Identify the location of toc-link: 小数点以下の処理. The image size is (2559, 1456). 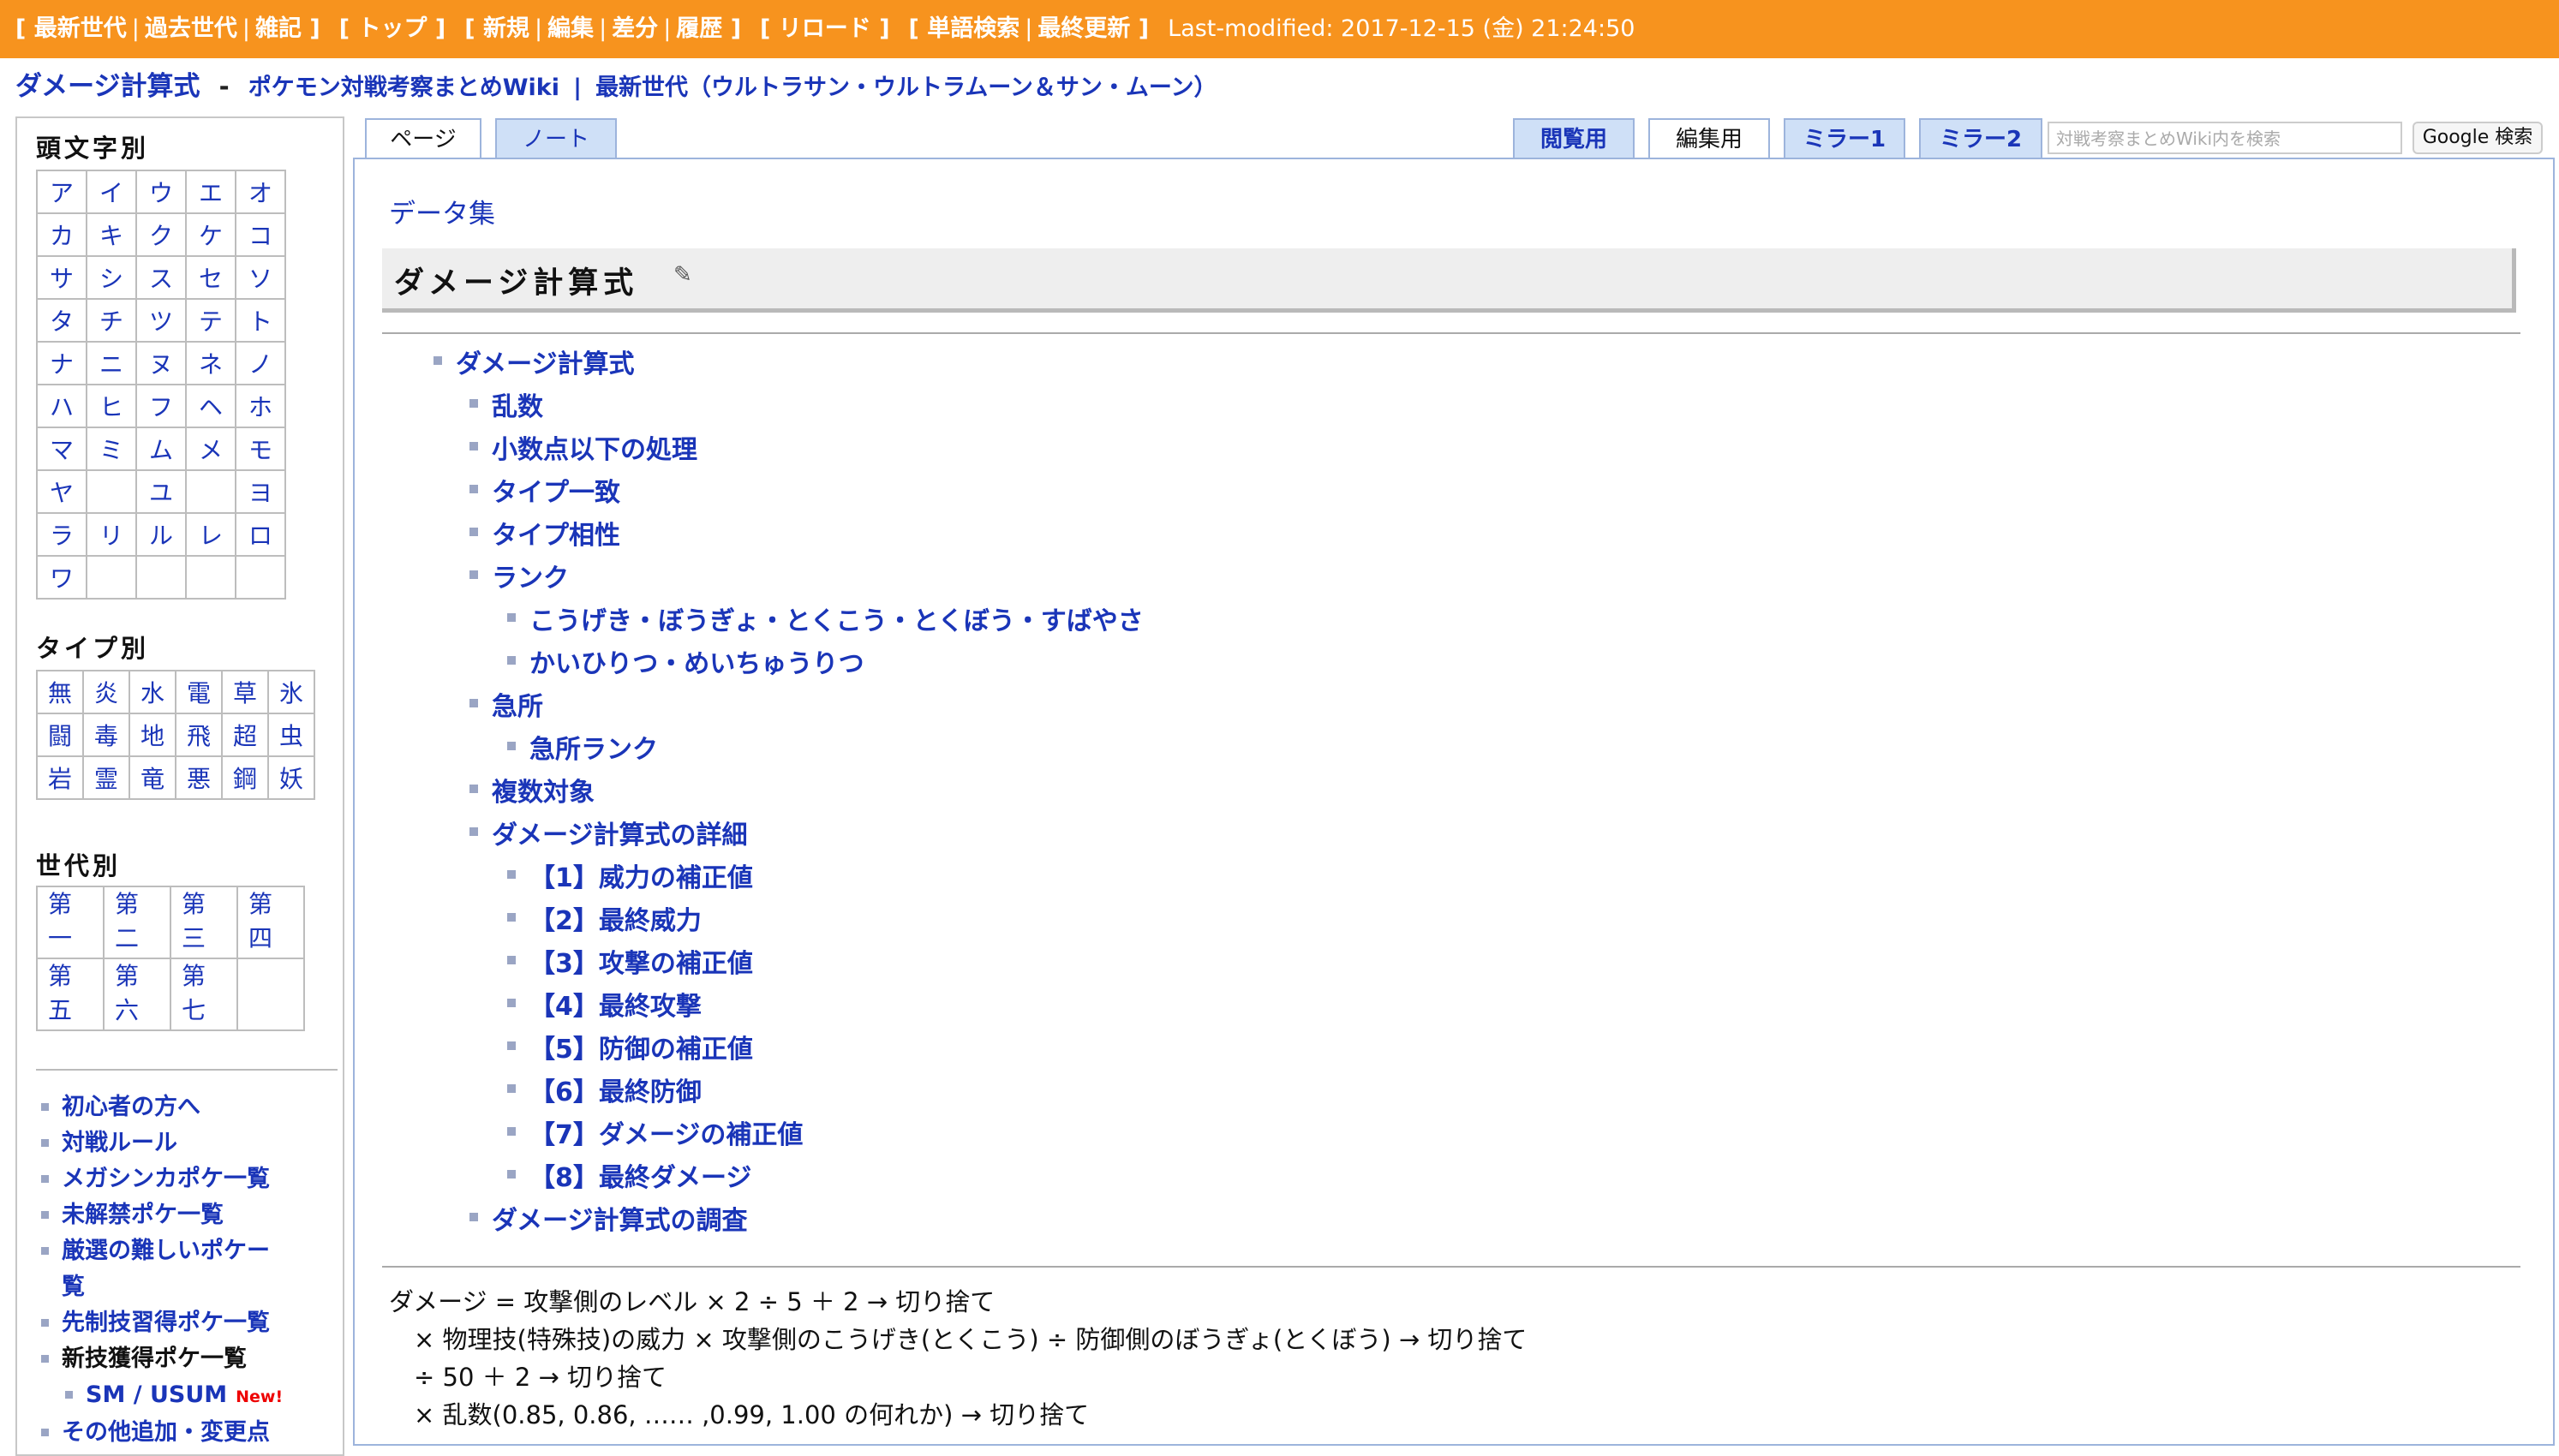
(583, 447).